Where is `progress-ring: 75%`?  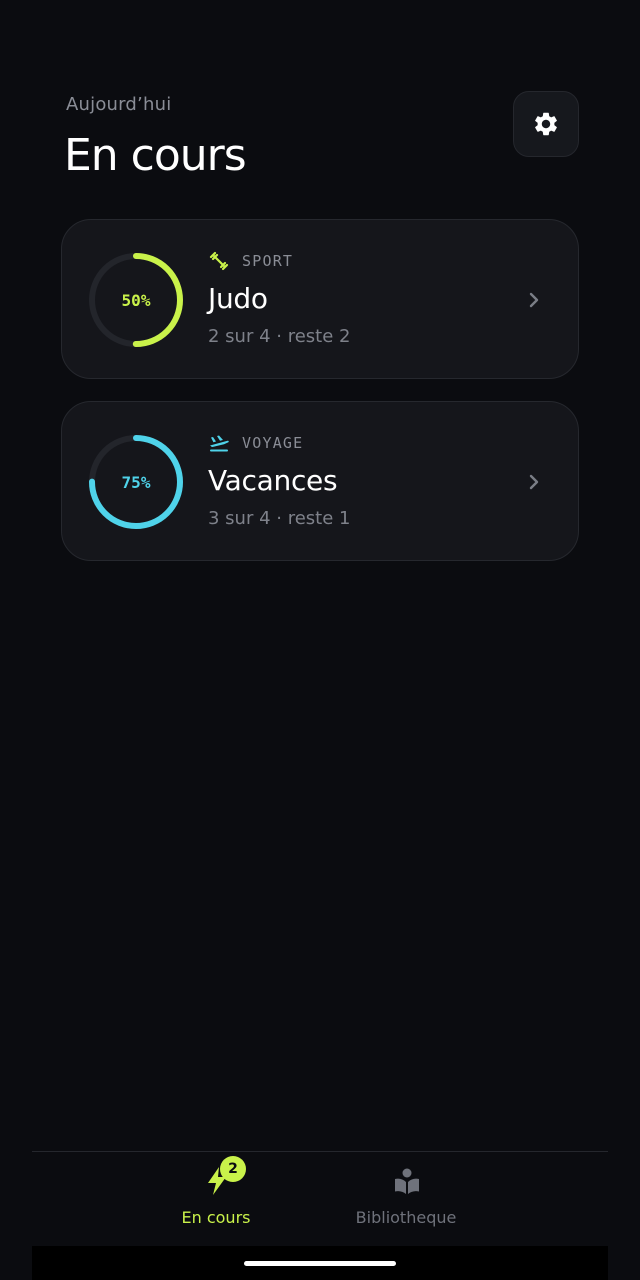
progress-ring: 75% is located at coordinates (136, 482).